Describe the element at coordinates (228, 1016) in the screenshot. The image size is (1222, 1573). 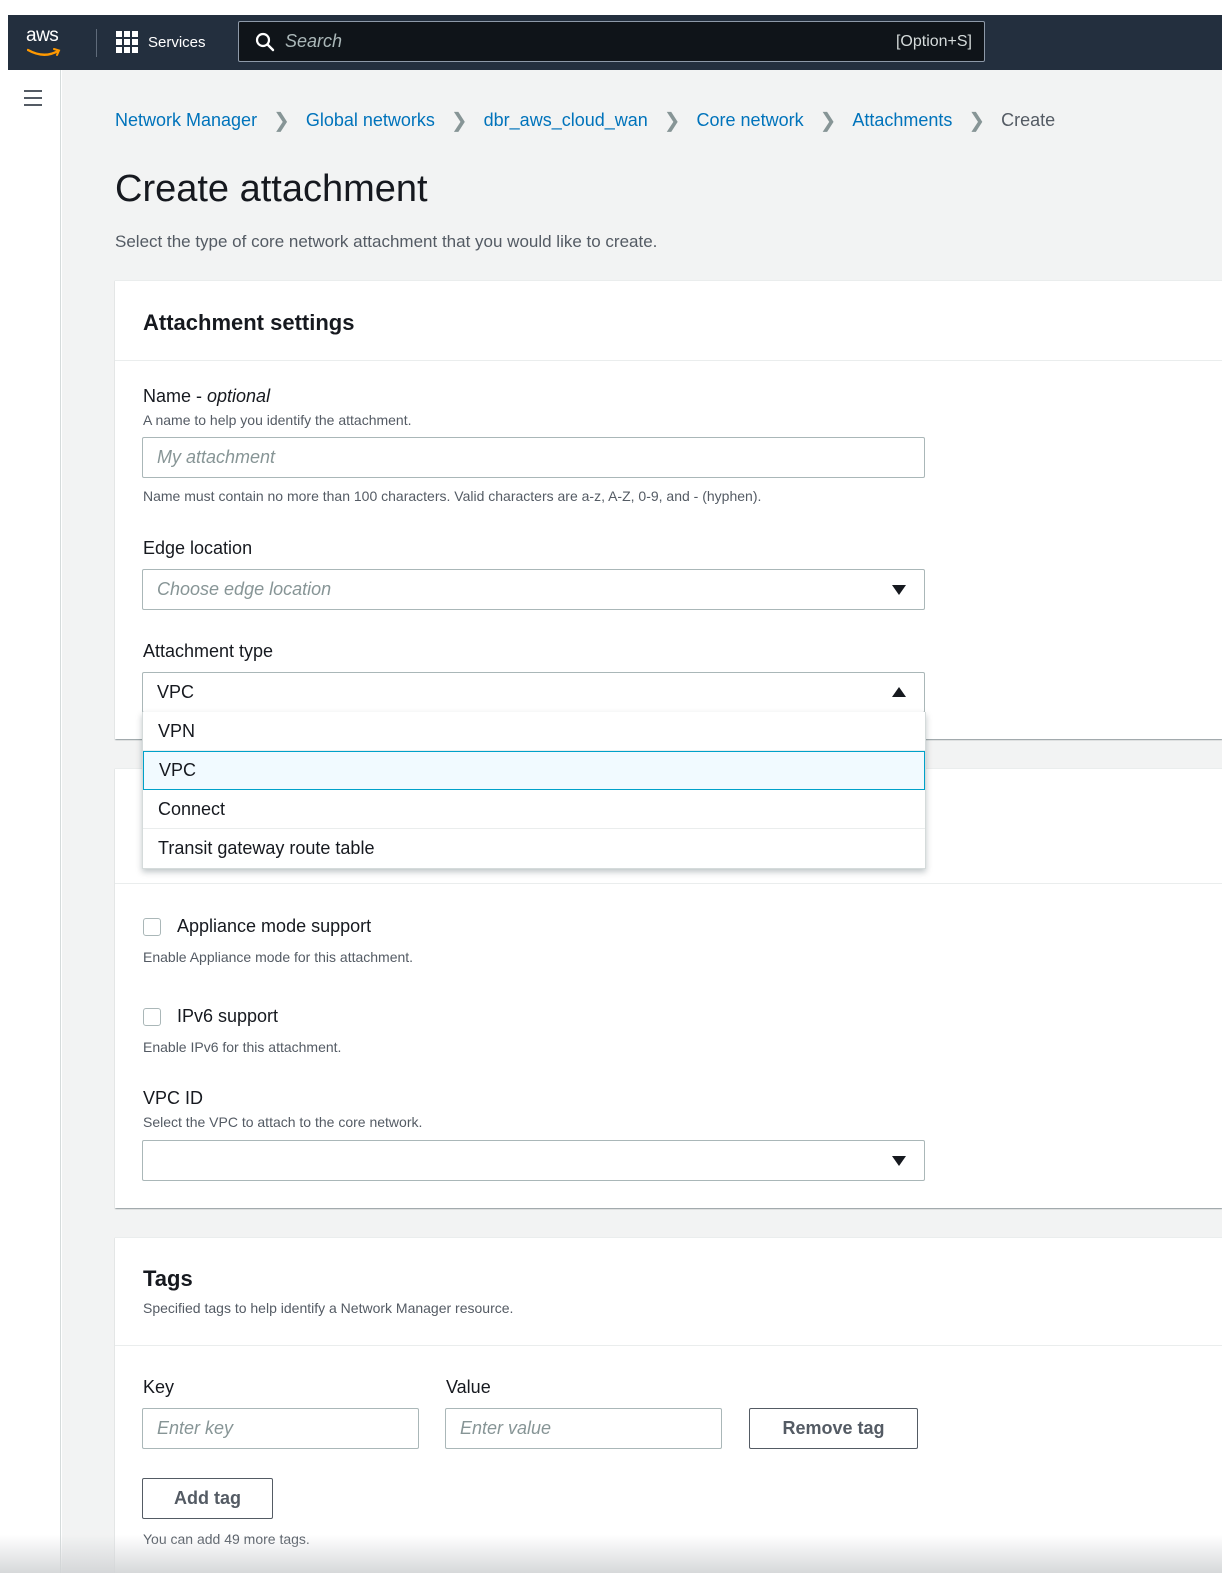
I see `ipv6-support-label: IPv6 support` at that location.